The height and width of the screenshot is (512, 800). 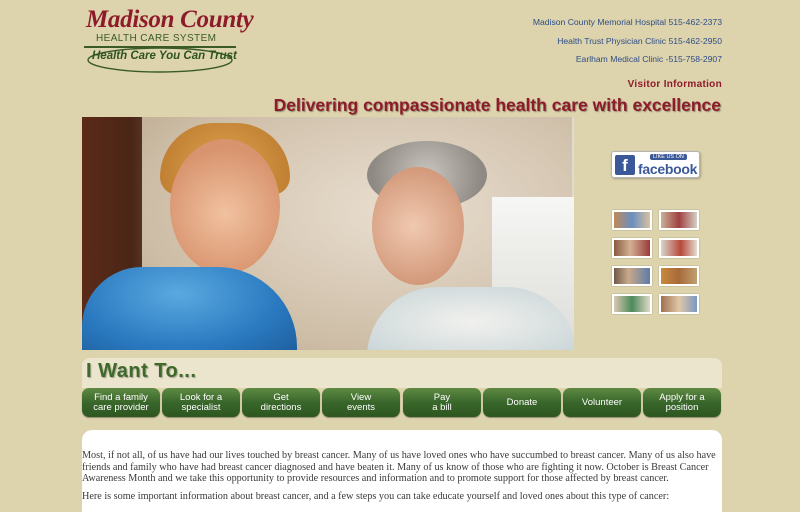 What do you see at coordinates (675, 84) in the screenshot?
I see `visitor-information-link: Visitor Information` at bounding box center [675, 84].